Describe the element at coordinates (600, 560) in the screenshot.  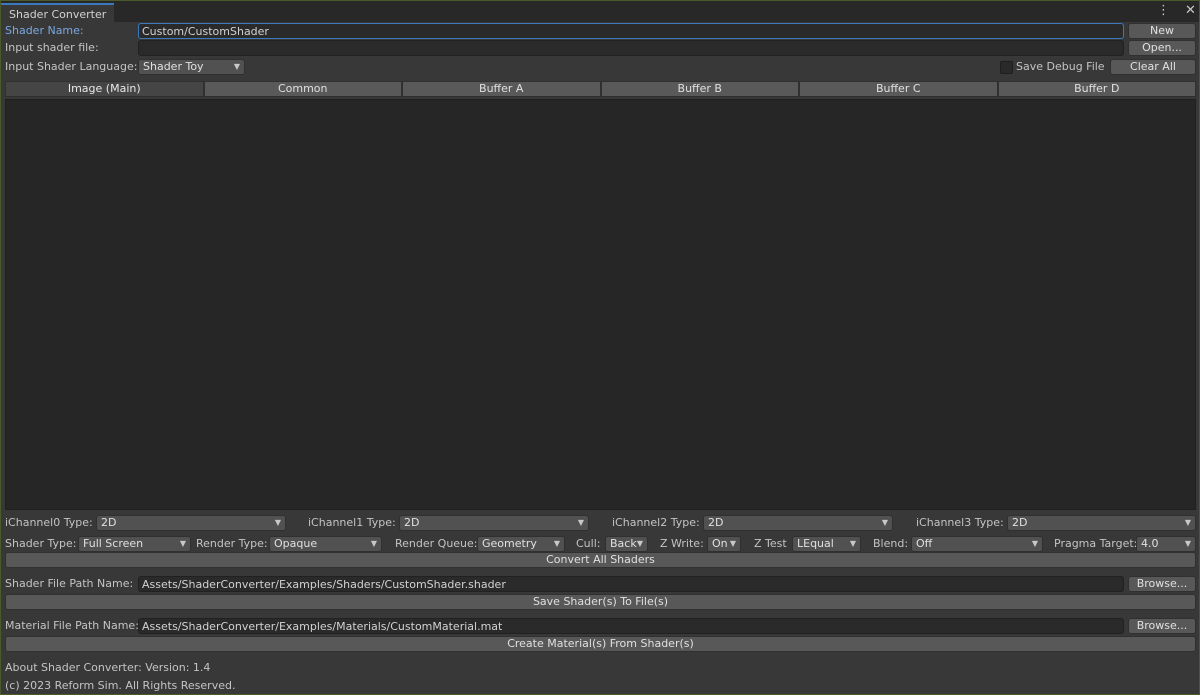
I see `convert-all-shaders-button: Convert All Shaders` at that location.